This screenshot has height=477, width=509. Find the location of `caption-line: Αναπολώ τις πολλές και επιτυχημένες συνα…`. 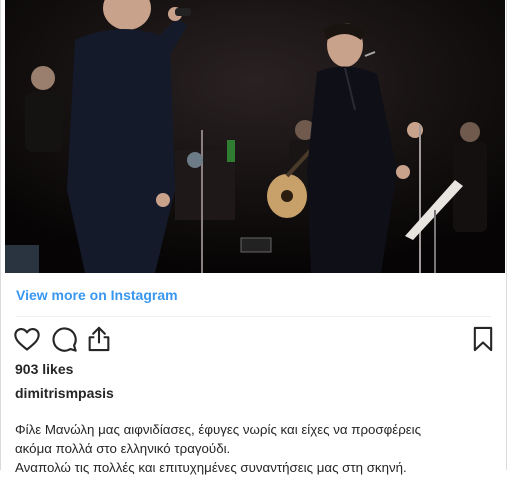

caption-line: Αναπολώ τις πολλές και επιτυχημένες συνα… is located at coordinates (211, 467).